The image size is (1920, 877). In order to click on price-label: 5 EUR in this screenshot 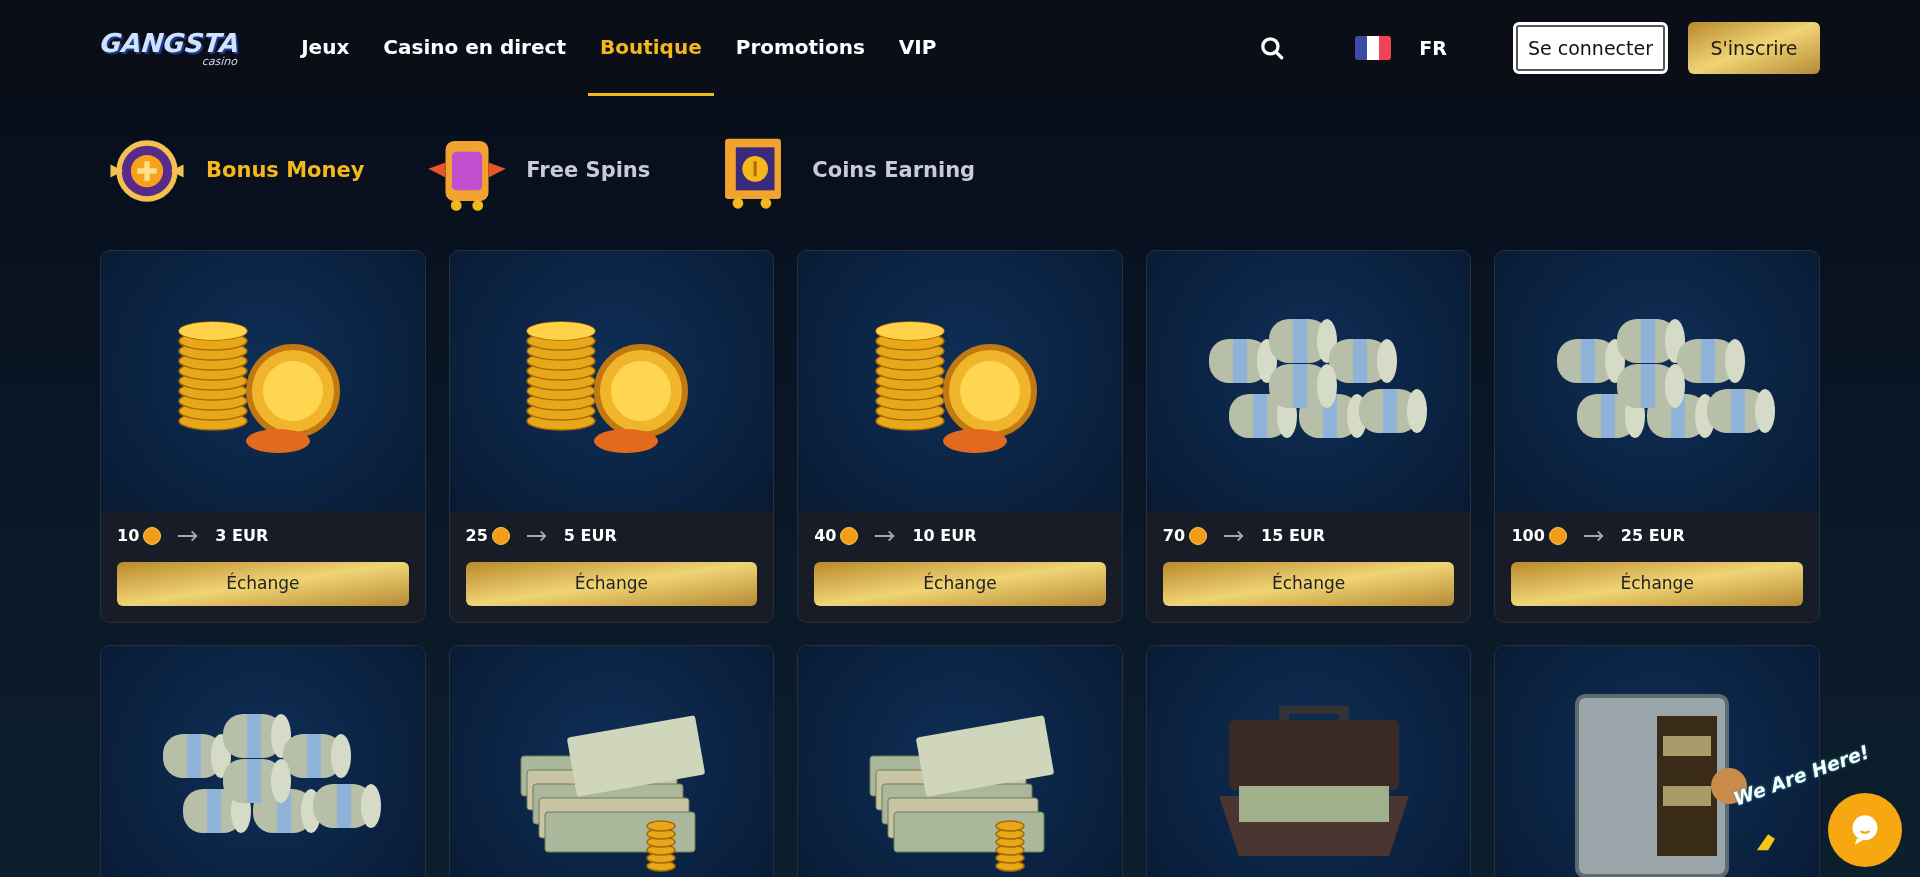, I will do `click(590, 536)`.